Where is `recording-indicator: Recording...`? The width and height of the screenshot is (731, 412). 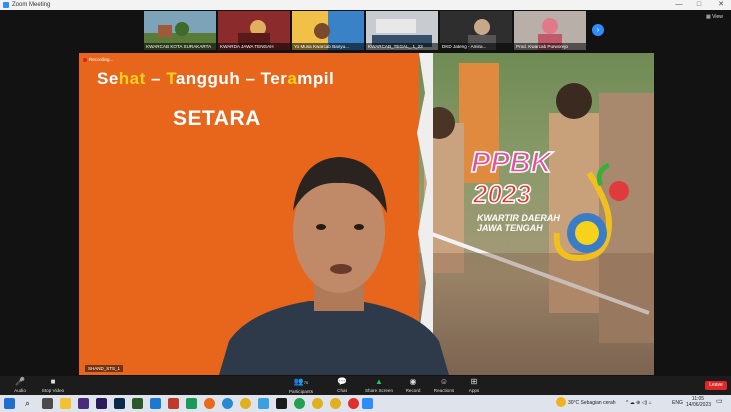 recording-indicator: Recording... is located at coordinates (98, 59).